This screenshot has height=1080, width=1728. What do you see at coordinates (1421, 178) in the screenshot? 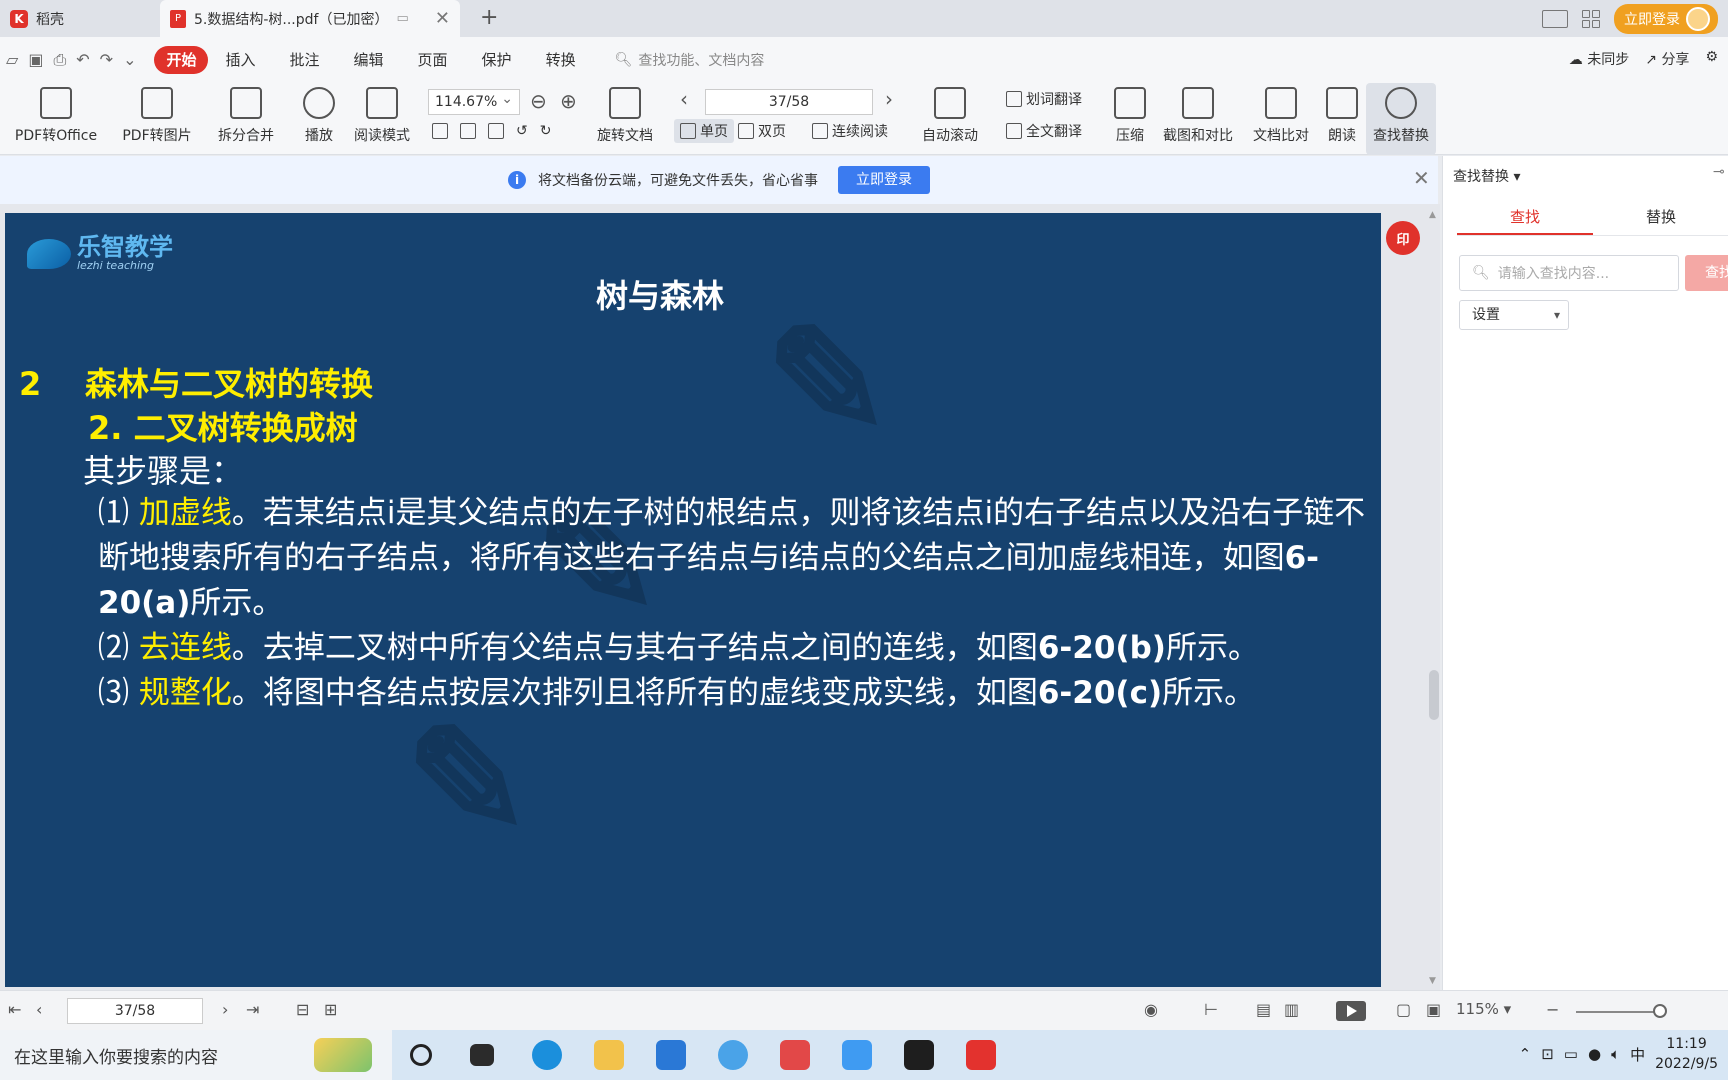
I see `close-notice-icon: ✕` at bounding box center [1421, 178].